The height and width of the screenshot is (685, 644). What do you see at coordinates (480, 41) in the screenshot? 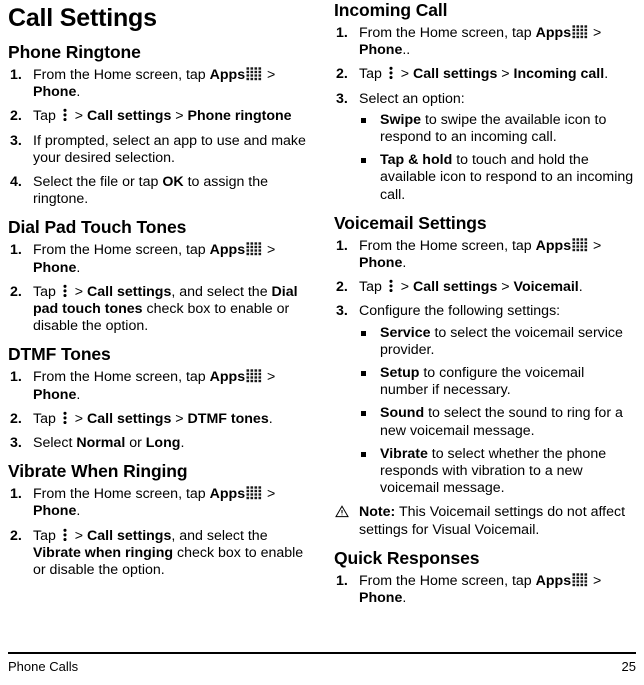
I see `step-text: From the Home screen, tap Apps > Phone..` at bounding box center [480, 41].